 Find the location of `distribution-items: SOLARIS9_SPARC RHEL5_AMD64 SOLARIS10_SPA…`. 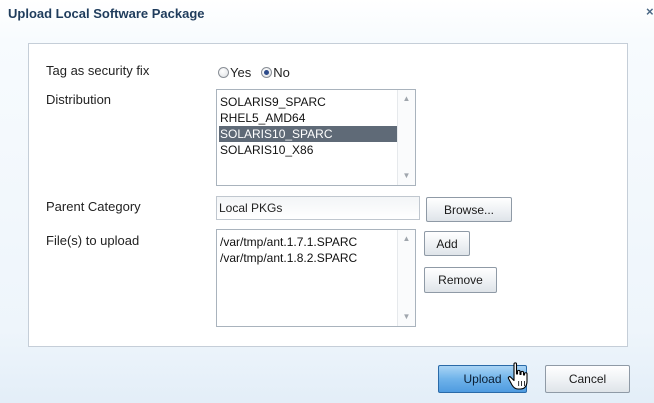

distribution-items: SOLARIS9_SPARC RHEL5_AMD64 SOLARIS10_SPA… is located at coordinates (308, 126).